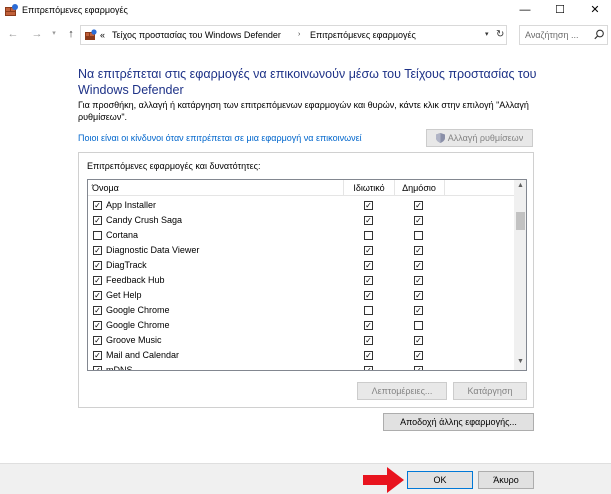  What do you see at coordinates (500, 34) in the screenshot?
I see `refresh-icon: ↻` at bounding box center [500, 34].